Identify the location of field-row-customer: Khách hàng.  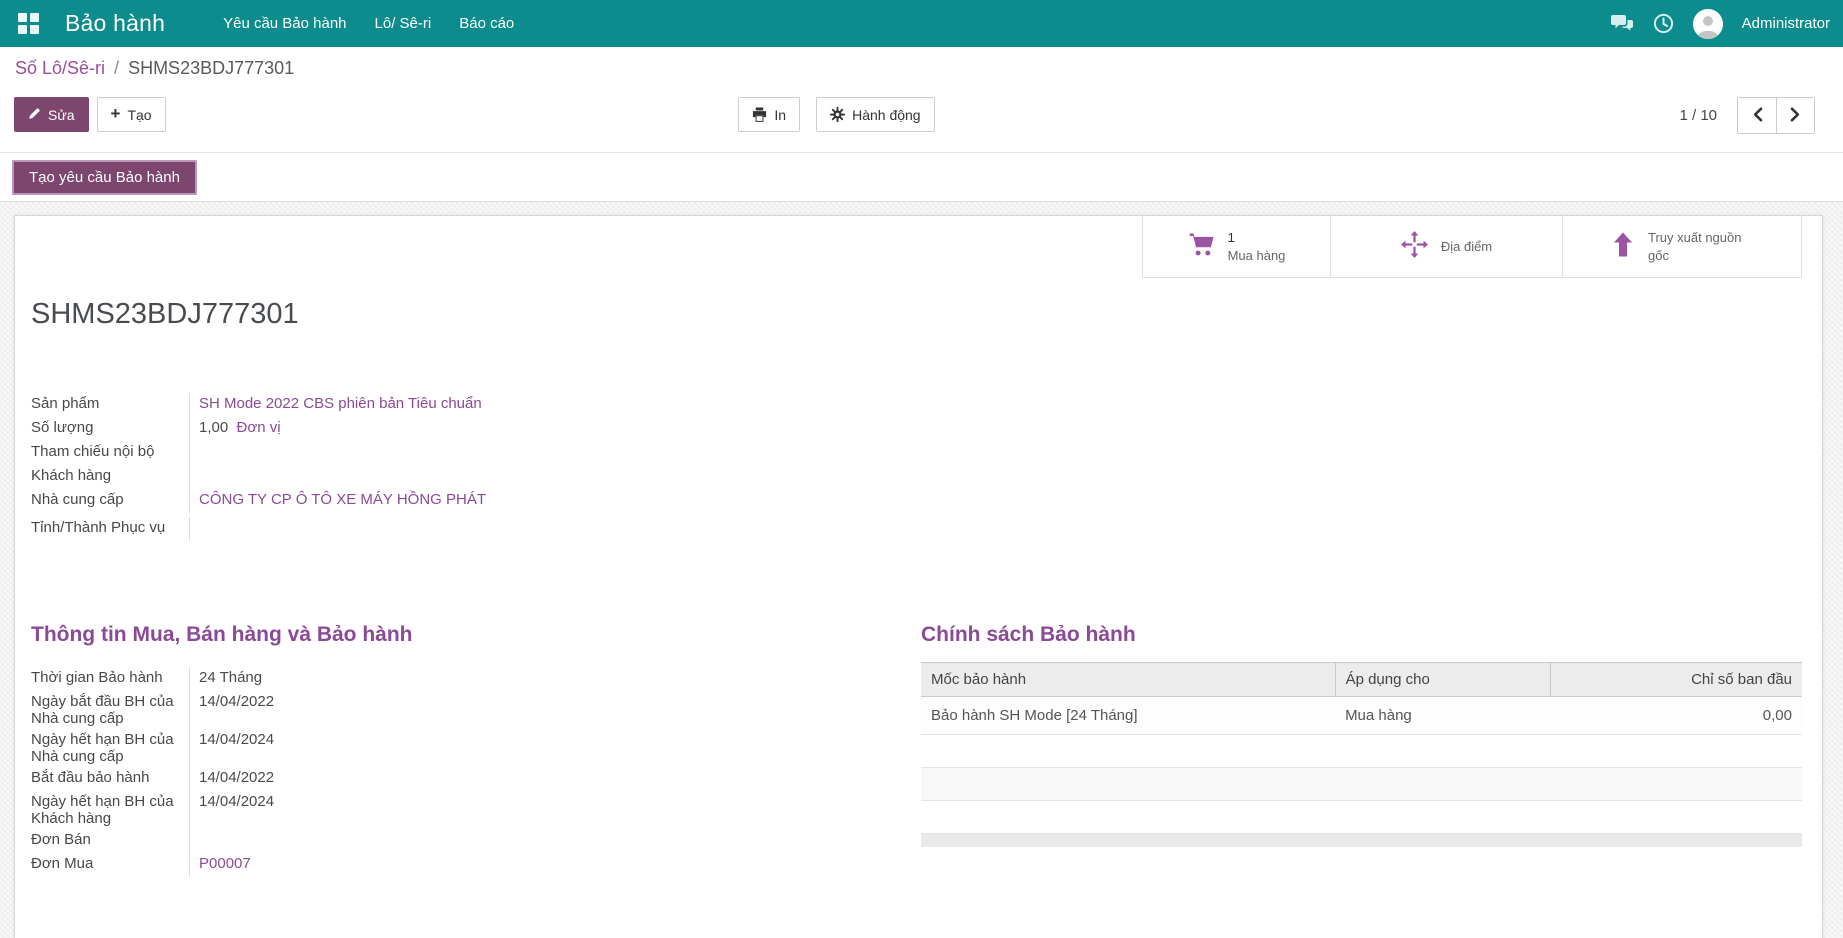
(411, 477).